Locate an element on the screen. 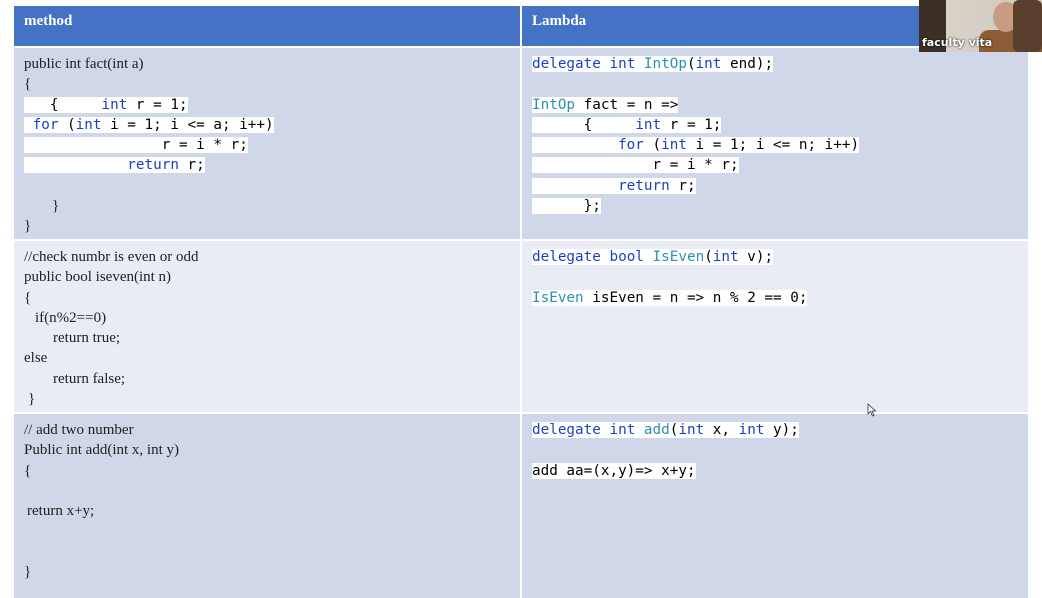 The height and width of the screenshot is (598, 1042). header-method: method is located at coordinates (267, 26).